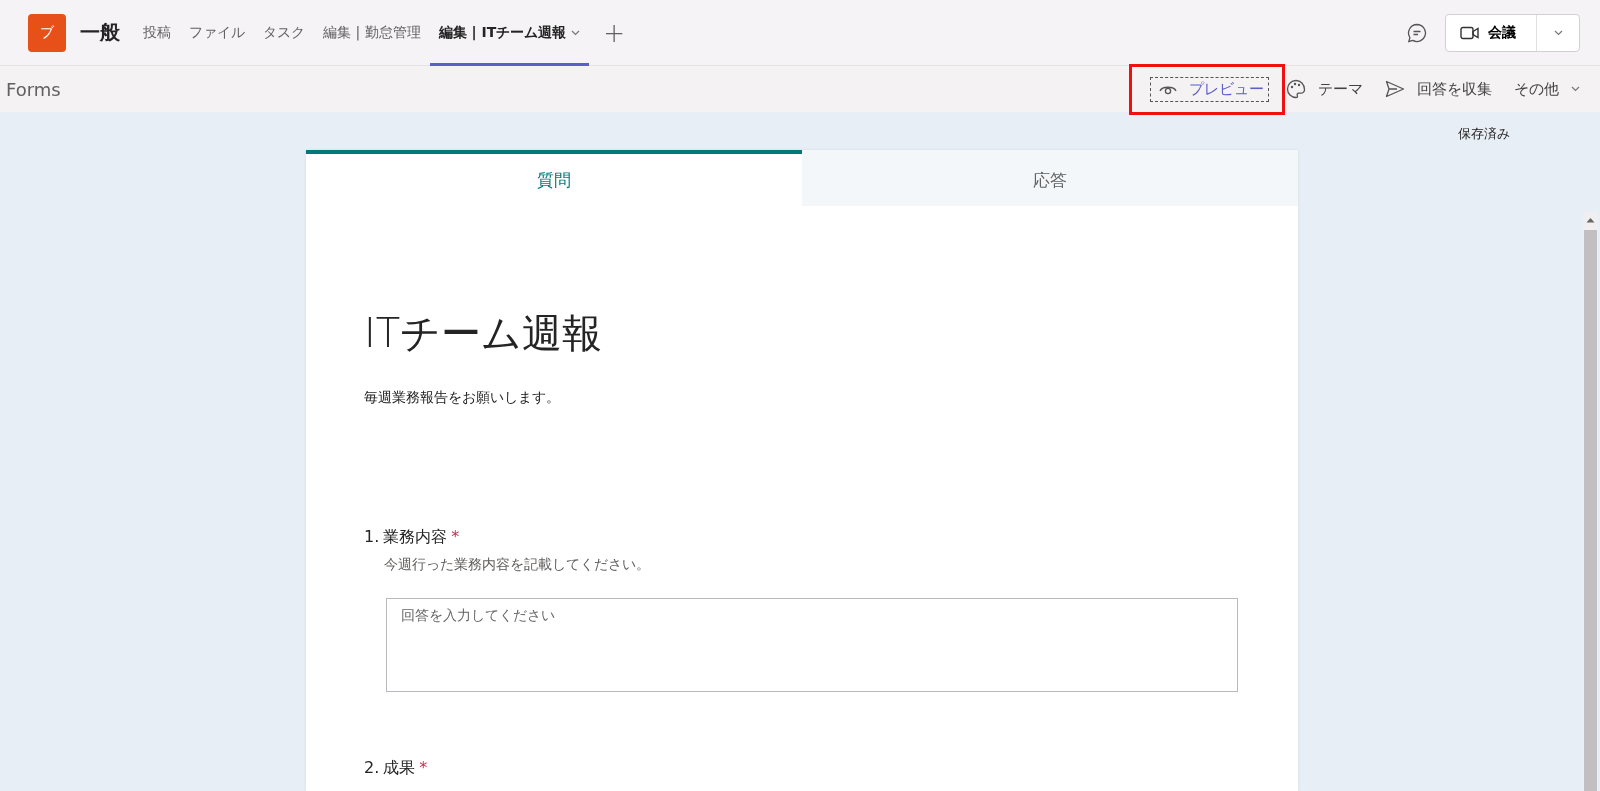 The height and width of the screenshot is (791, 1600). What do you see at coordinates (1590, 220) in the screenshot?
I see `up-arrow-icon` at bounding box center [1590, 220].